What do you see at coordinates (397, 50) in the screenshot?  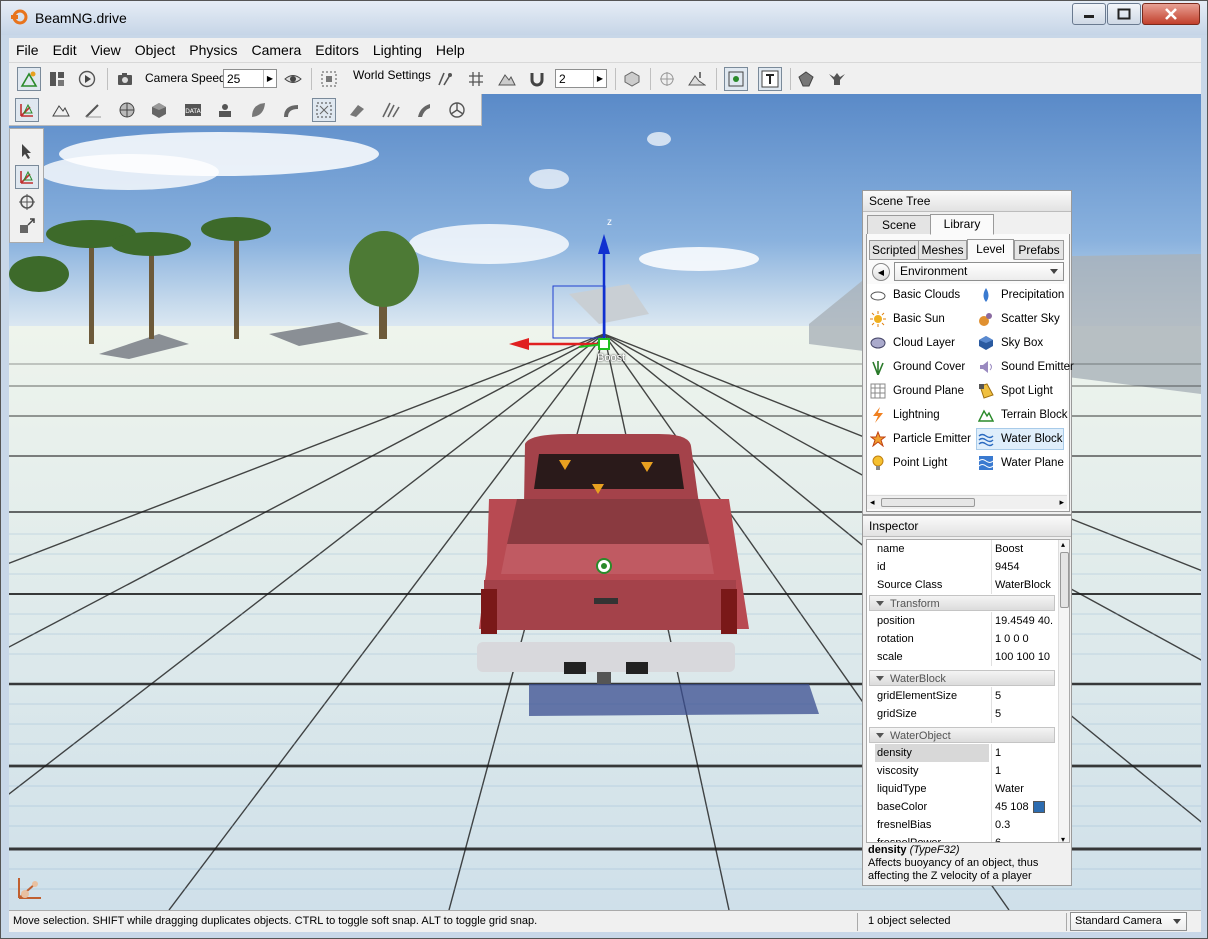 I see `menu-lighting: Lighting` at bounding box center [397, 50].